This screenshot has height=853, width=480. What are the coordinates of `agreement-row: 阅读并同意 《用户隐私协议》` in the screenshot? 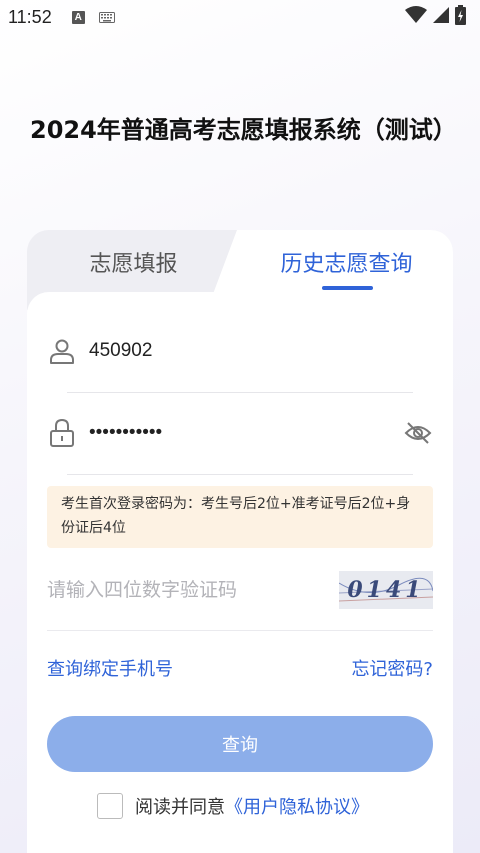 It's located at (233, 806).